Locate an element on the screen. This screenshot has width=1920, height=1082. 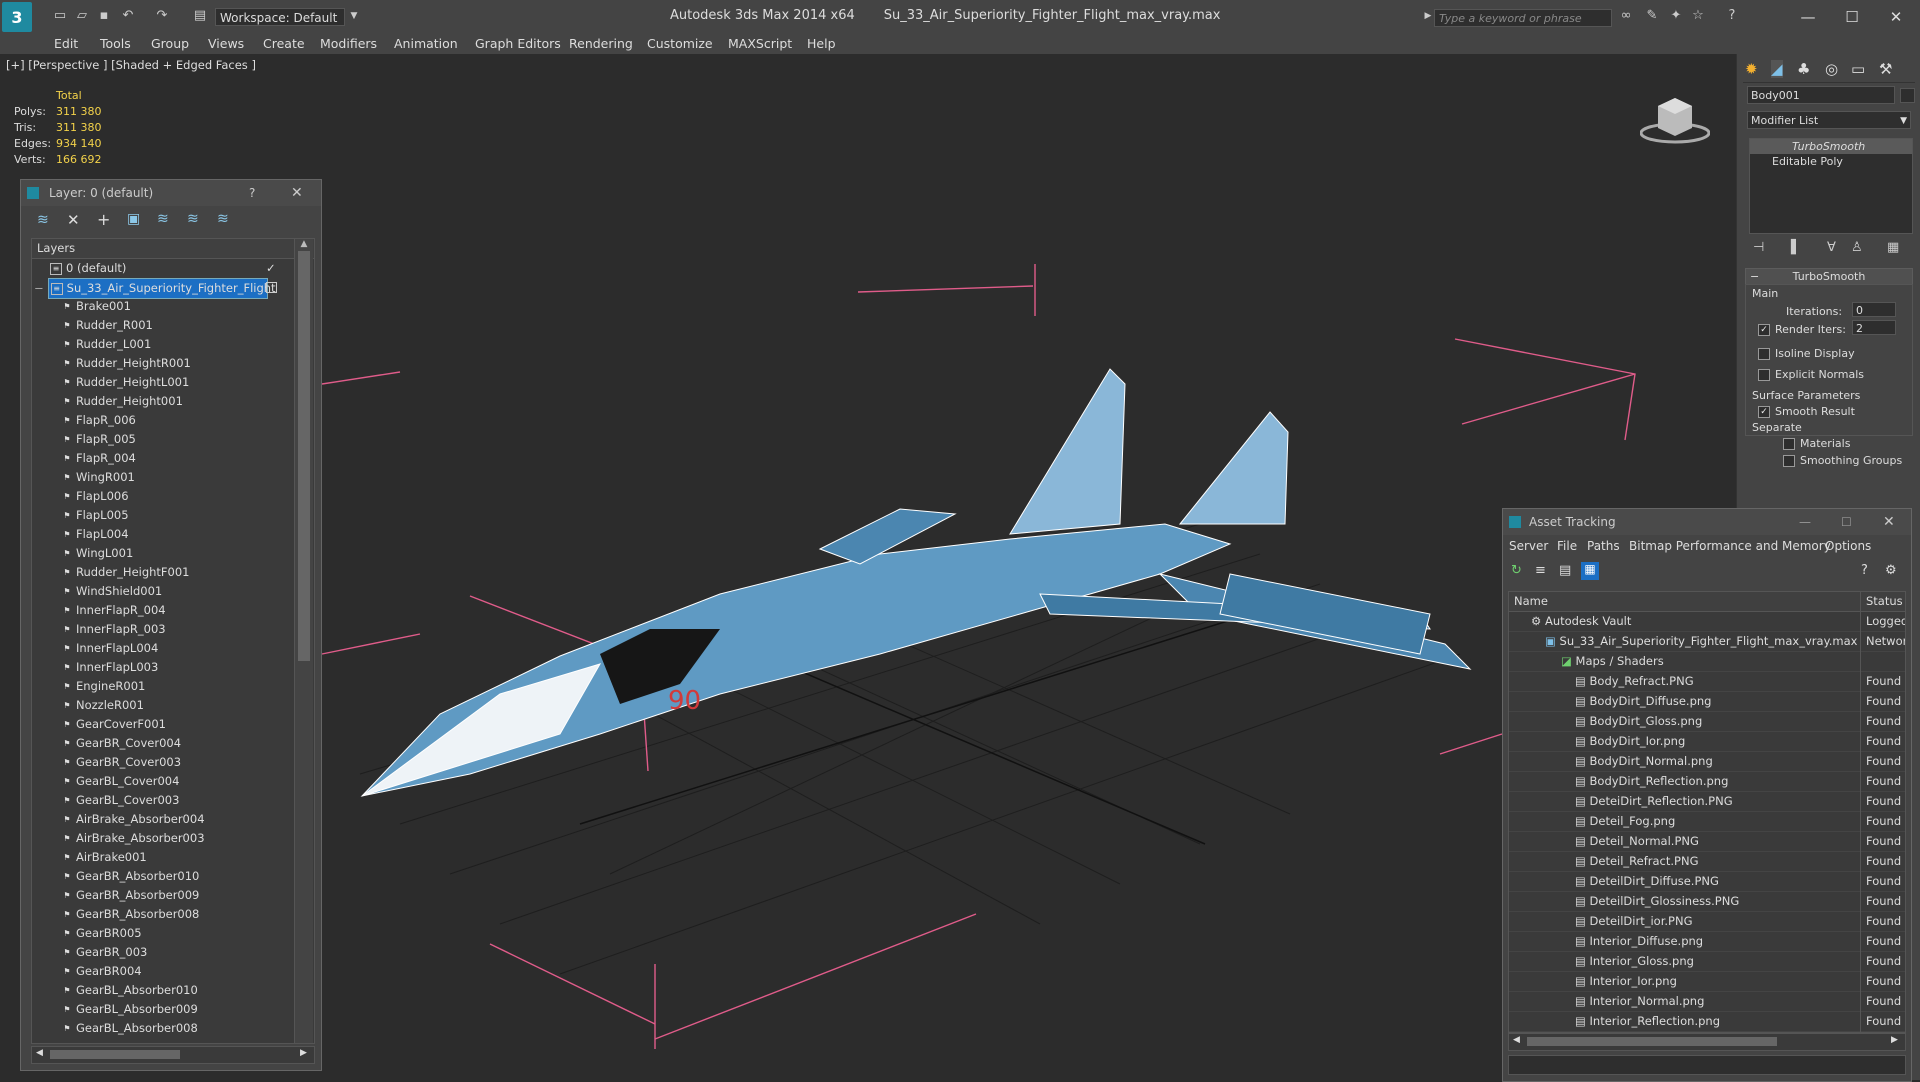
layer-window-titlebar: Layer: 0 (default) ? ✕ is located at coordinates (171, 193).